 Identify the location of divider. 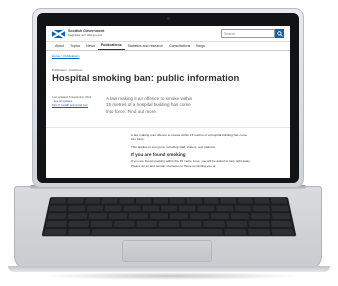
(168, 127).